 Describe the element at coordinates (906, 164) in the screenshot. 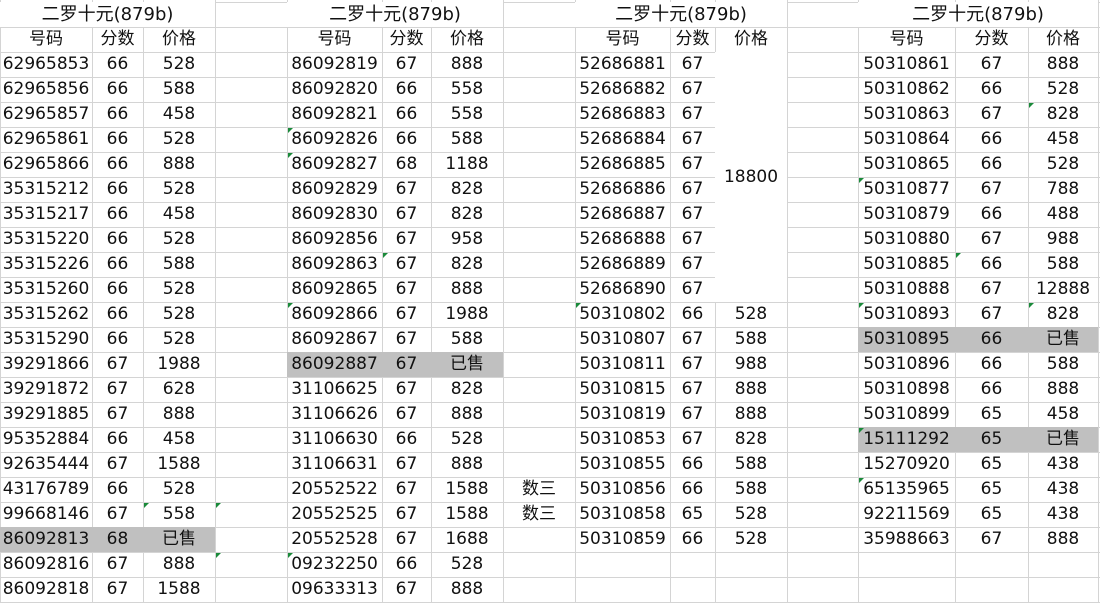

I see `phone-number-cell: 50310865` at that location.